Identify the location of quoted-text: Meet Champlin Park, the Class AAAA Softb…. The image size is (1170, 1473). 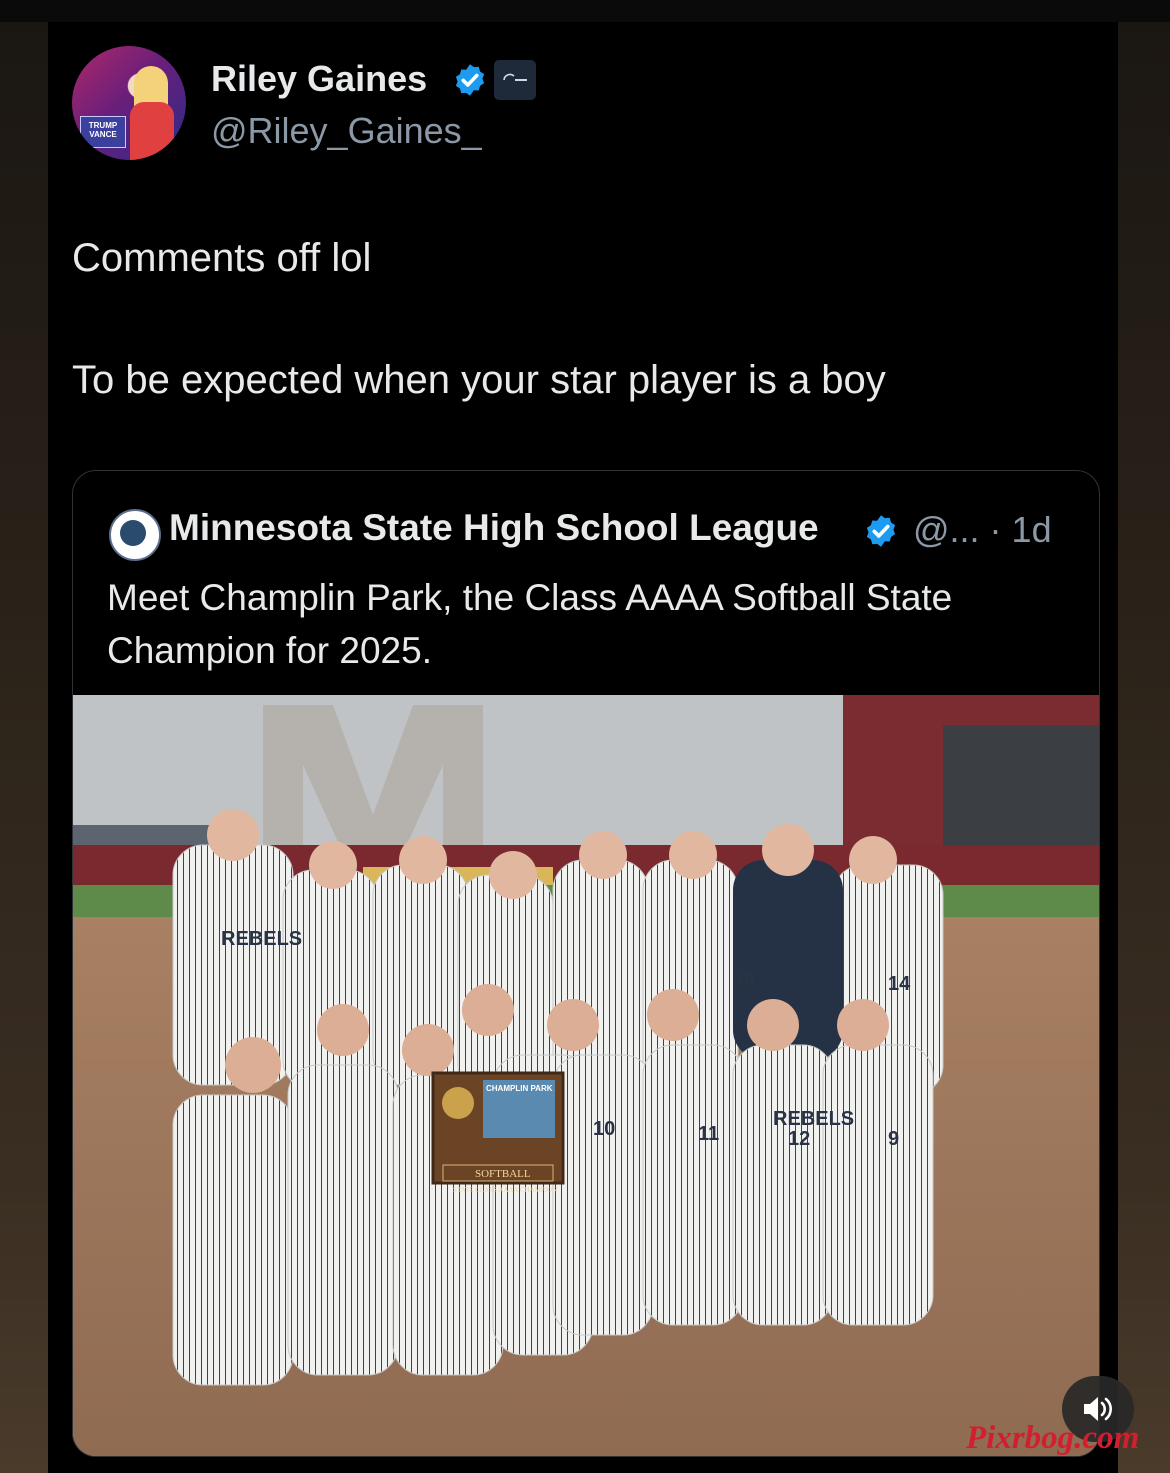
(530, 624).